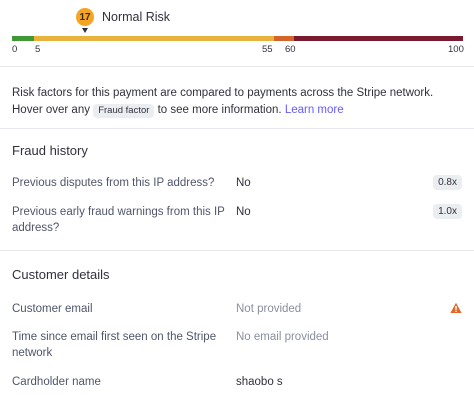  What do you see at coordinates (269, 309) in the screenshot?
I see `customer-email-value: Not provided` at bounding box center [269, 309].